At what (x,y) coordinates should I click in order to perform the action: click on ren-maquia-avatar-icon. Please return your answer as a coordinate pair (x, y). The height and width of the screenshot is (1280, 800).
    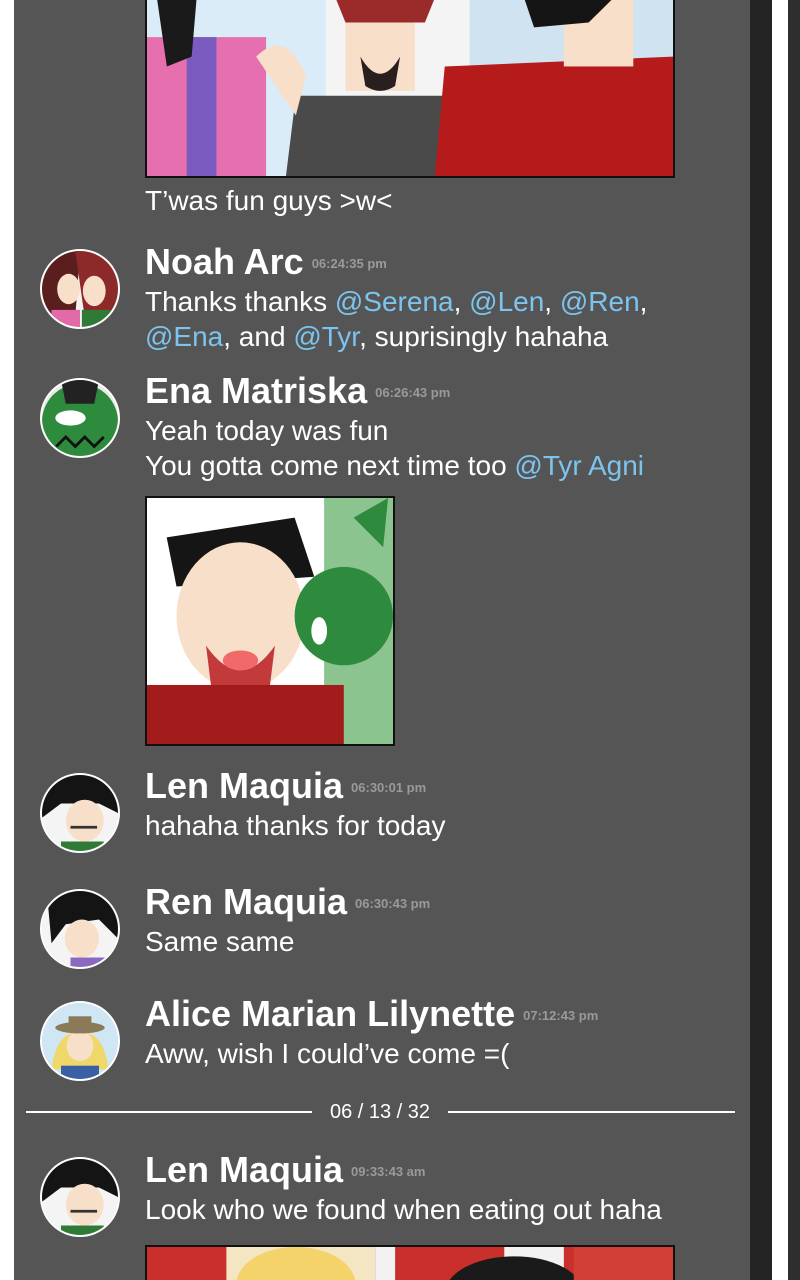
    Looking at the image, I should click on (80, 929).